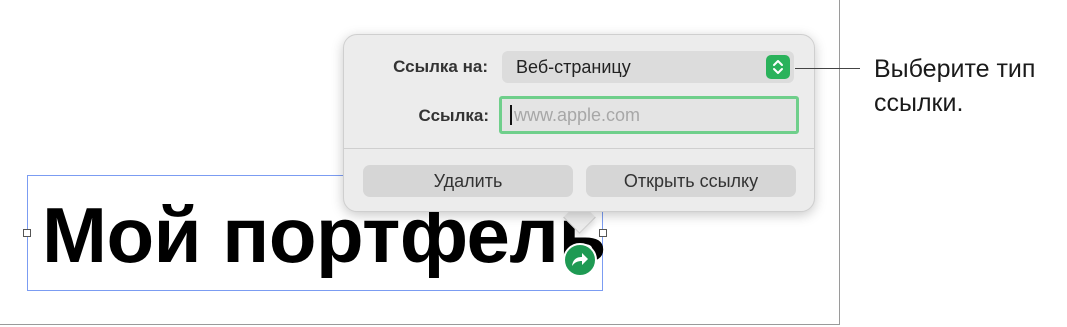 Image resolution: width=1067 pixels, height=327 pixels. Describe the element at coordinates (955, 69) in the screenshot. I see `callout-line-1: Выберите тип` at that location.